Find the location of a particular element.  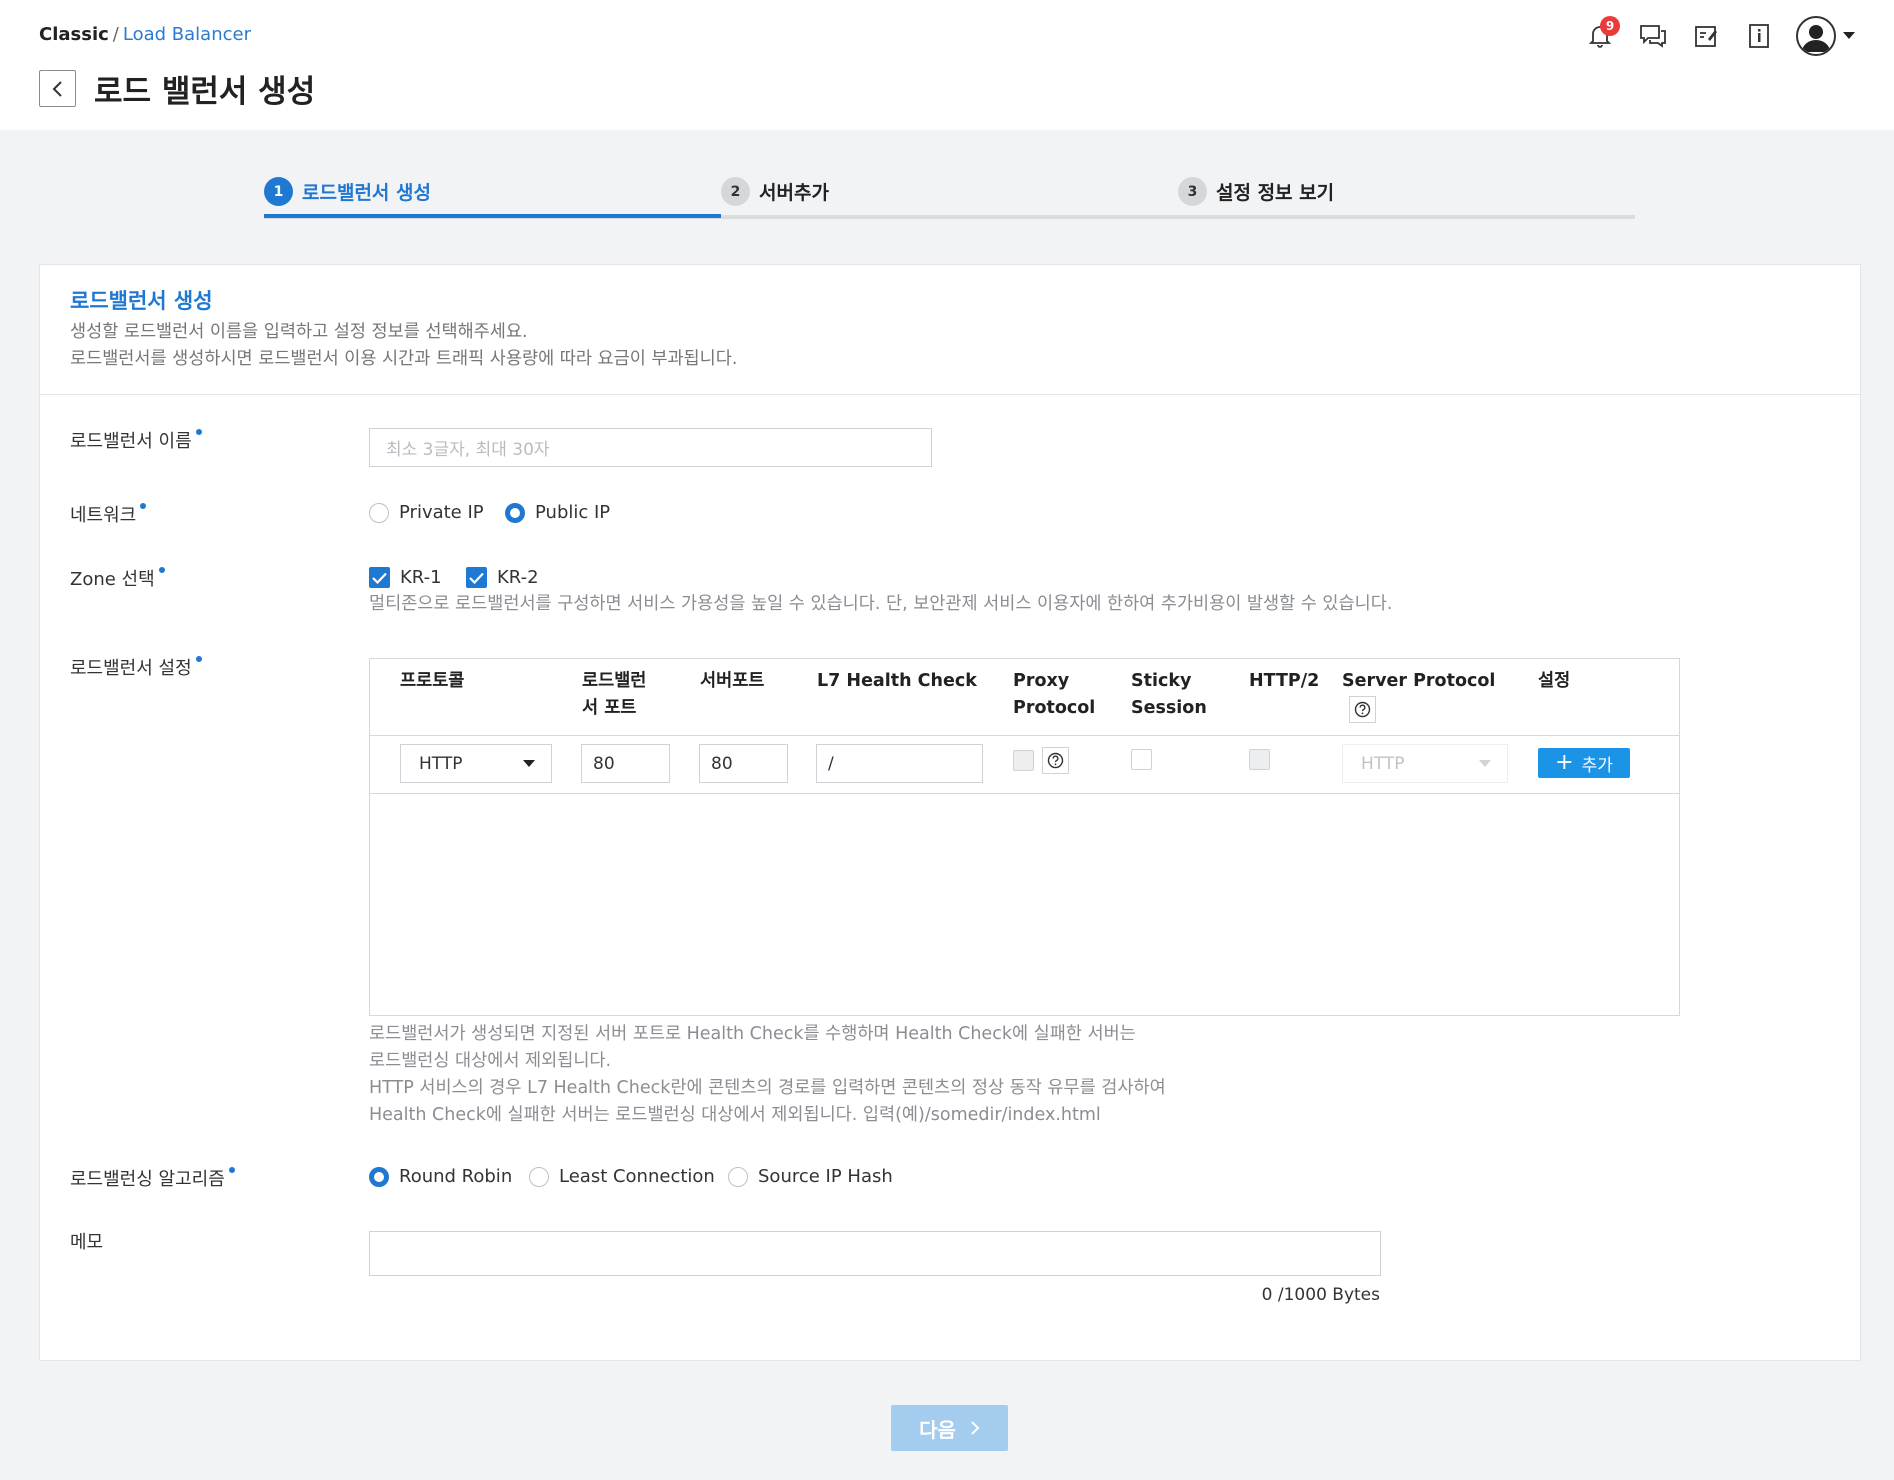

checkbox-label: KR-1 is located at coordinates (421, 577).